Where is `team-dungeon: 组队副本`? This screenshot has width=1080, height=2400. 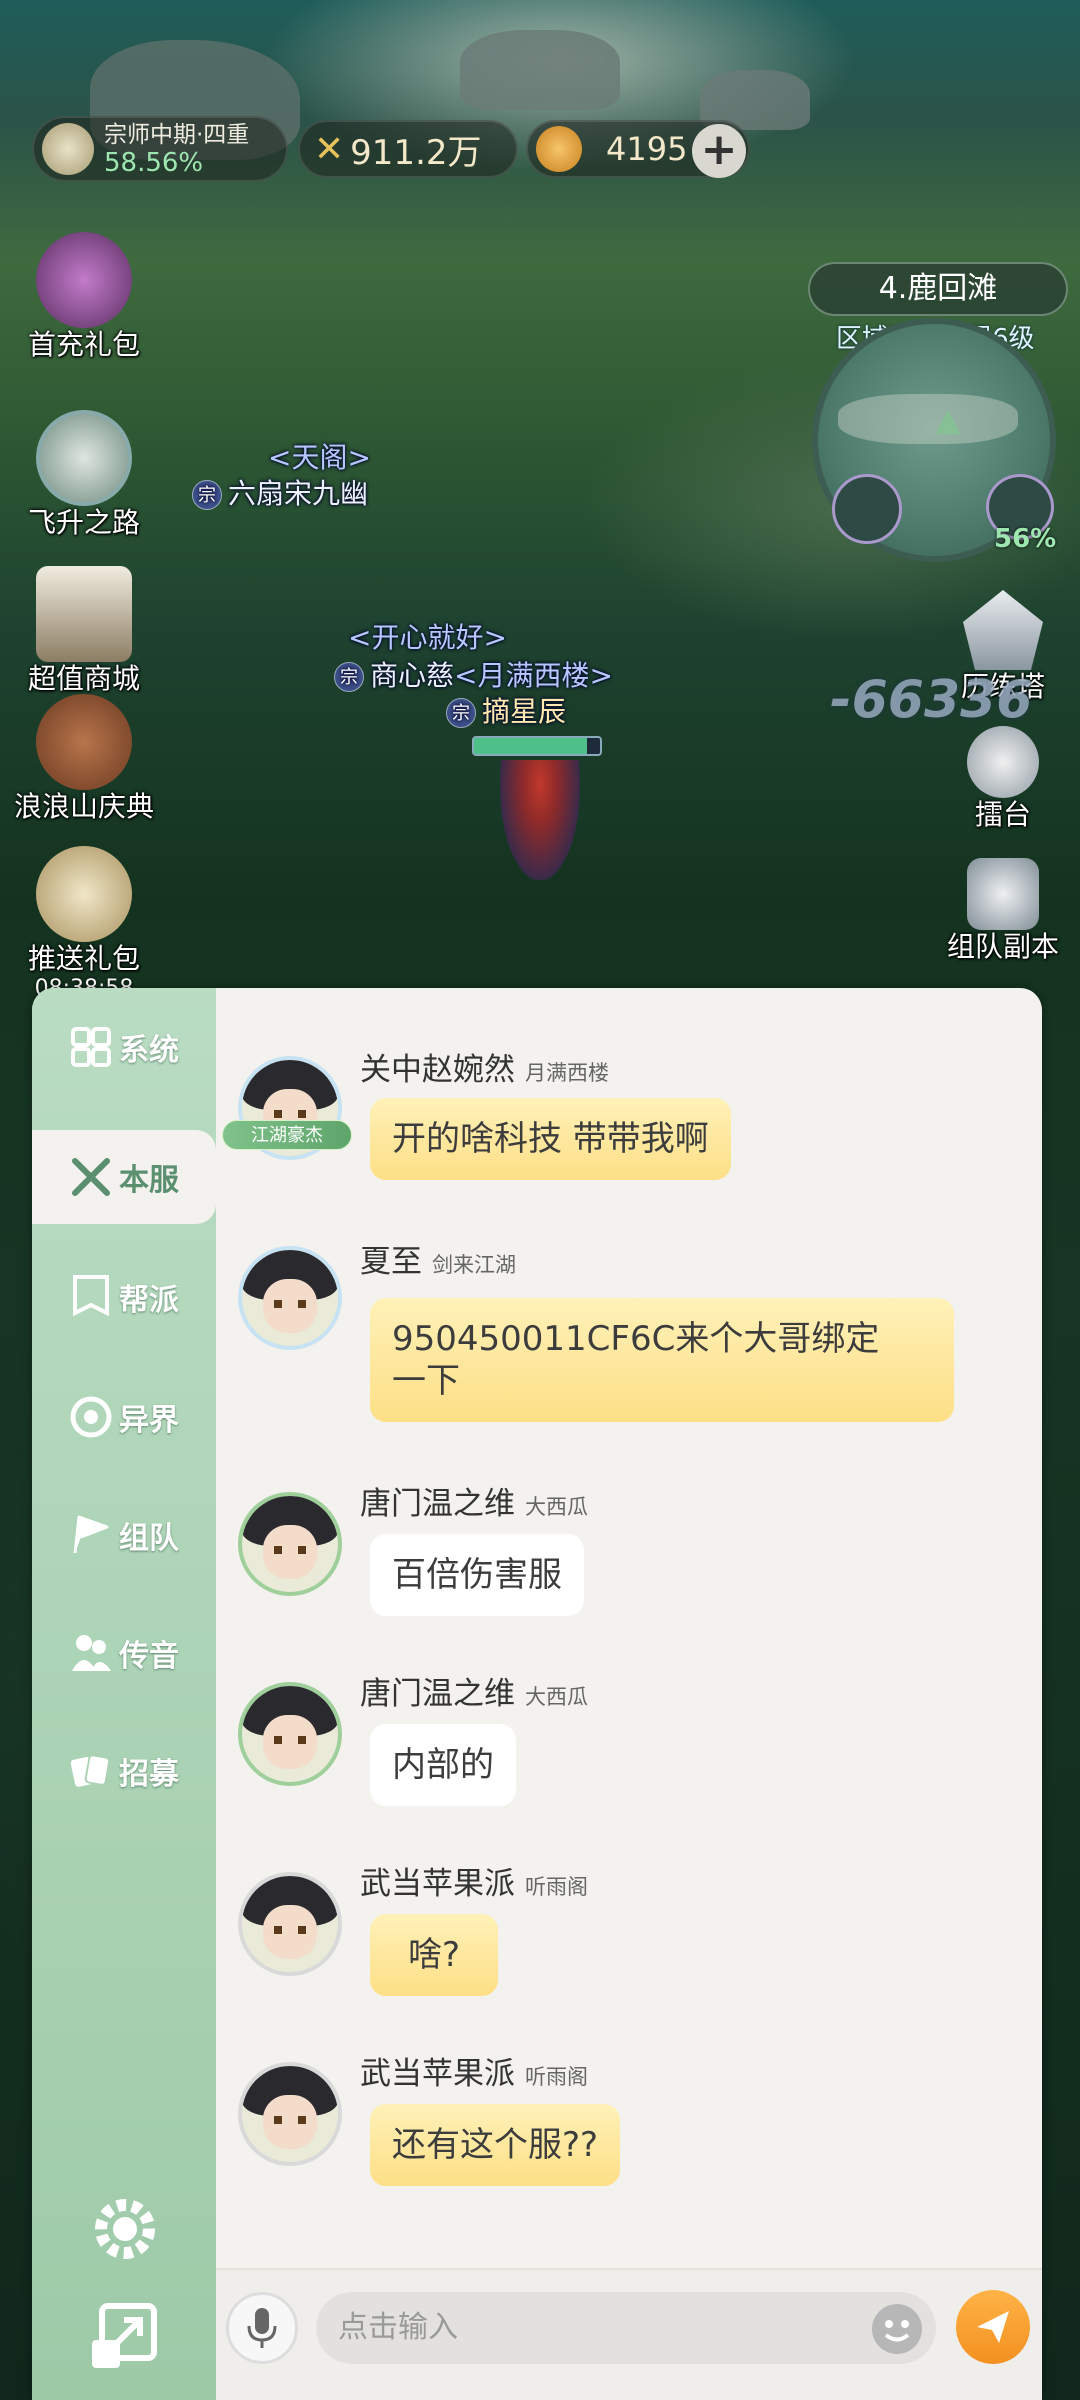
team-dungeon: 组队副本 is located at coordinates (1003, 911).